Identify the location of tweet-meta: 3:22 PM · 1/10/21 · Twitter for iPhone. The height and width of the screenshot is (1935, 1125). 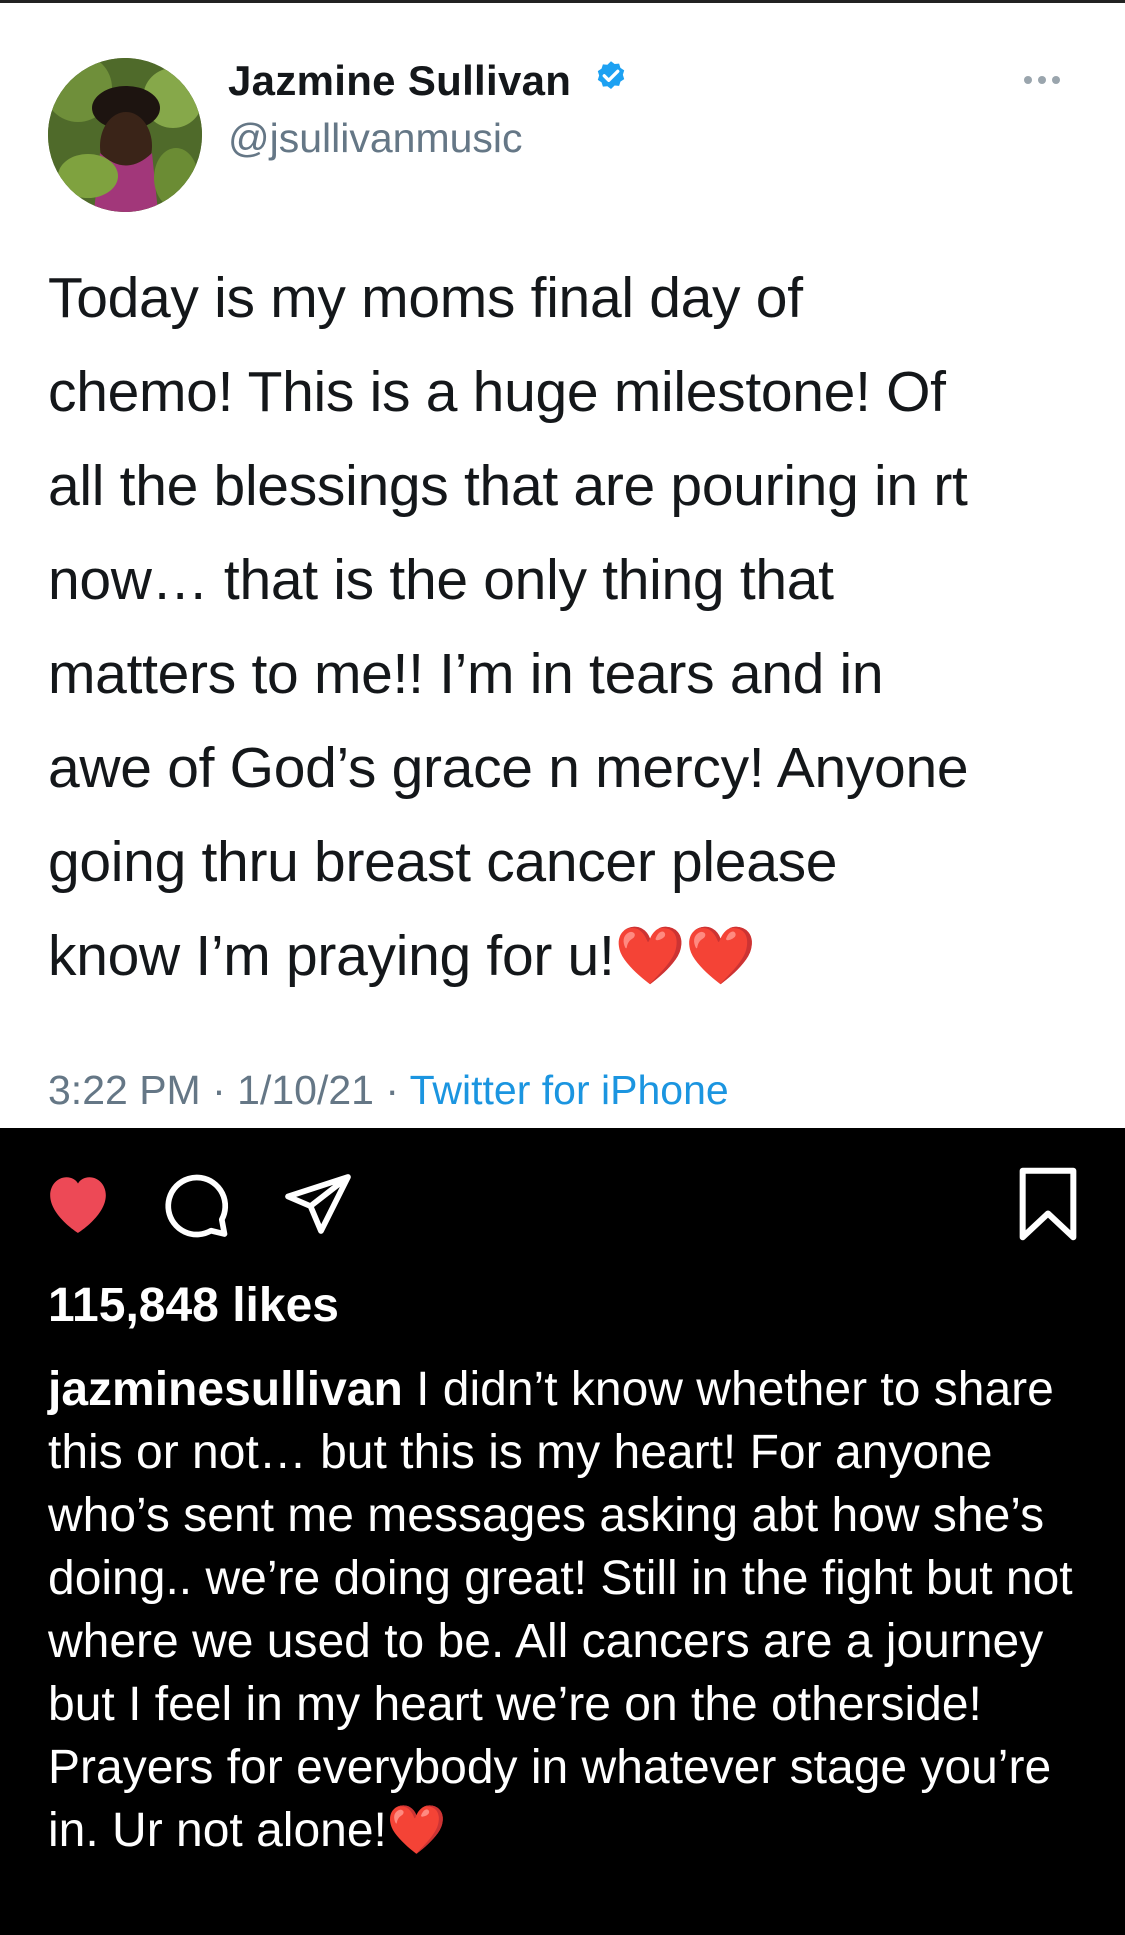
(388, 1090).